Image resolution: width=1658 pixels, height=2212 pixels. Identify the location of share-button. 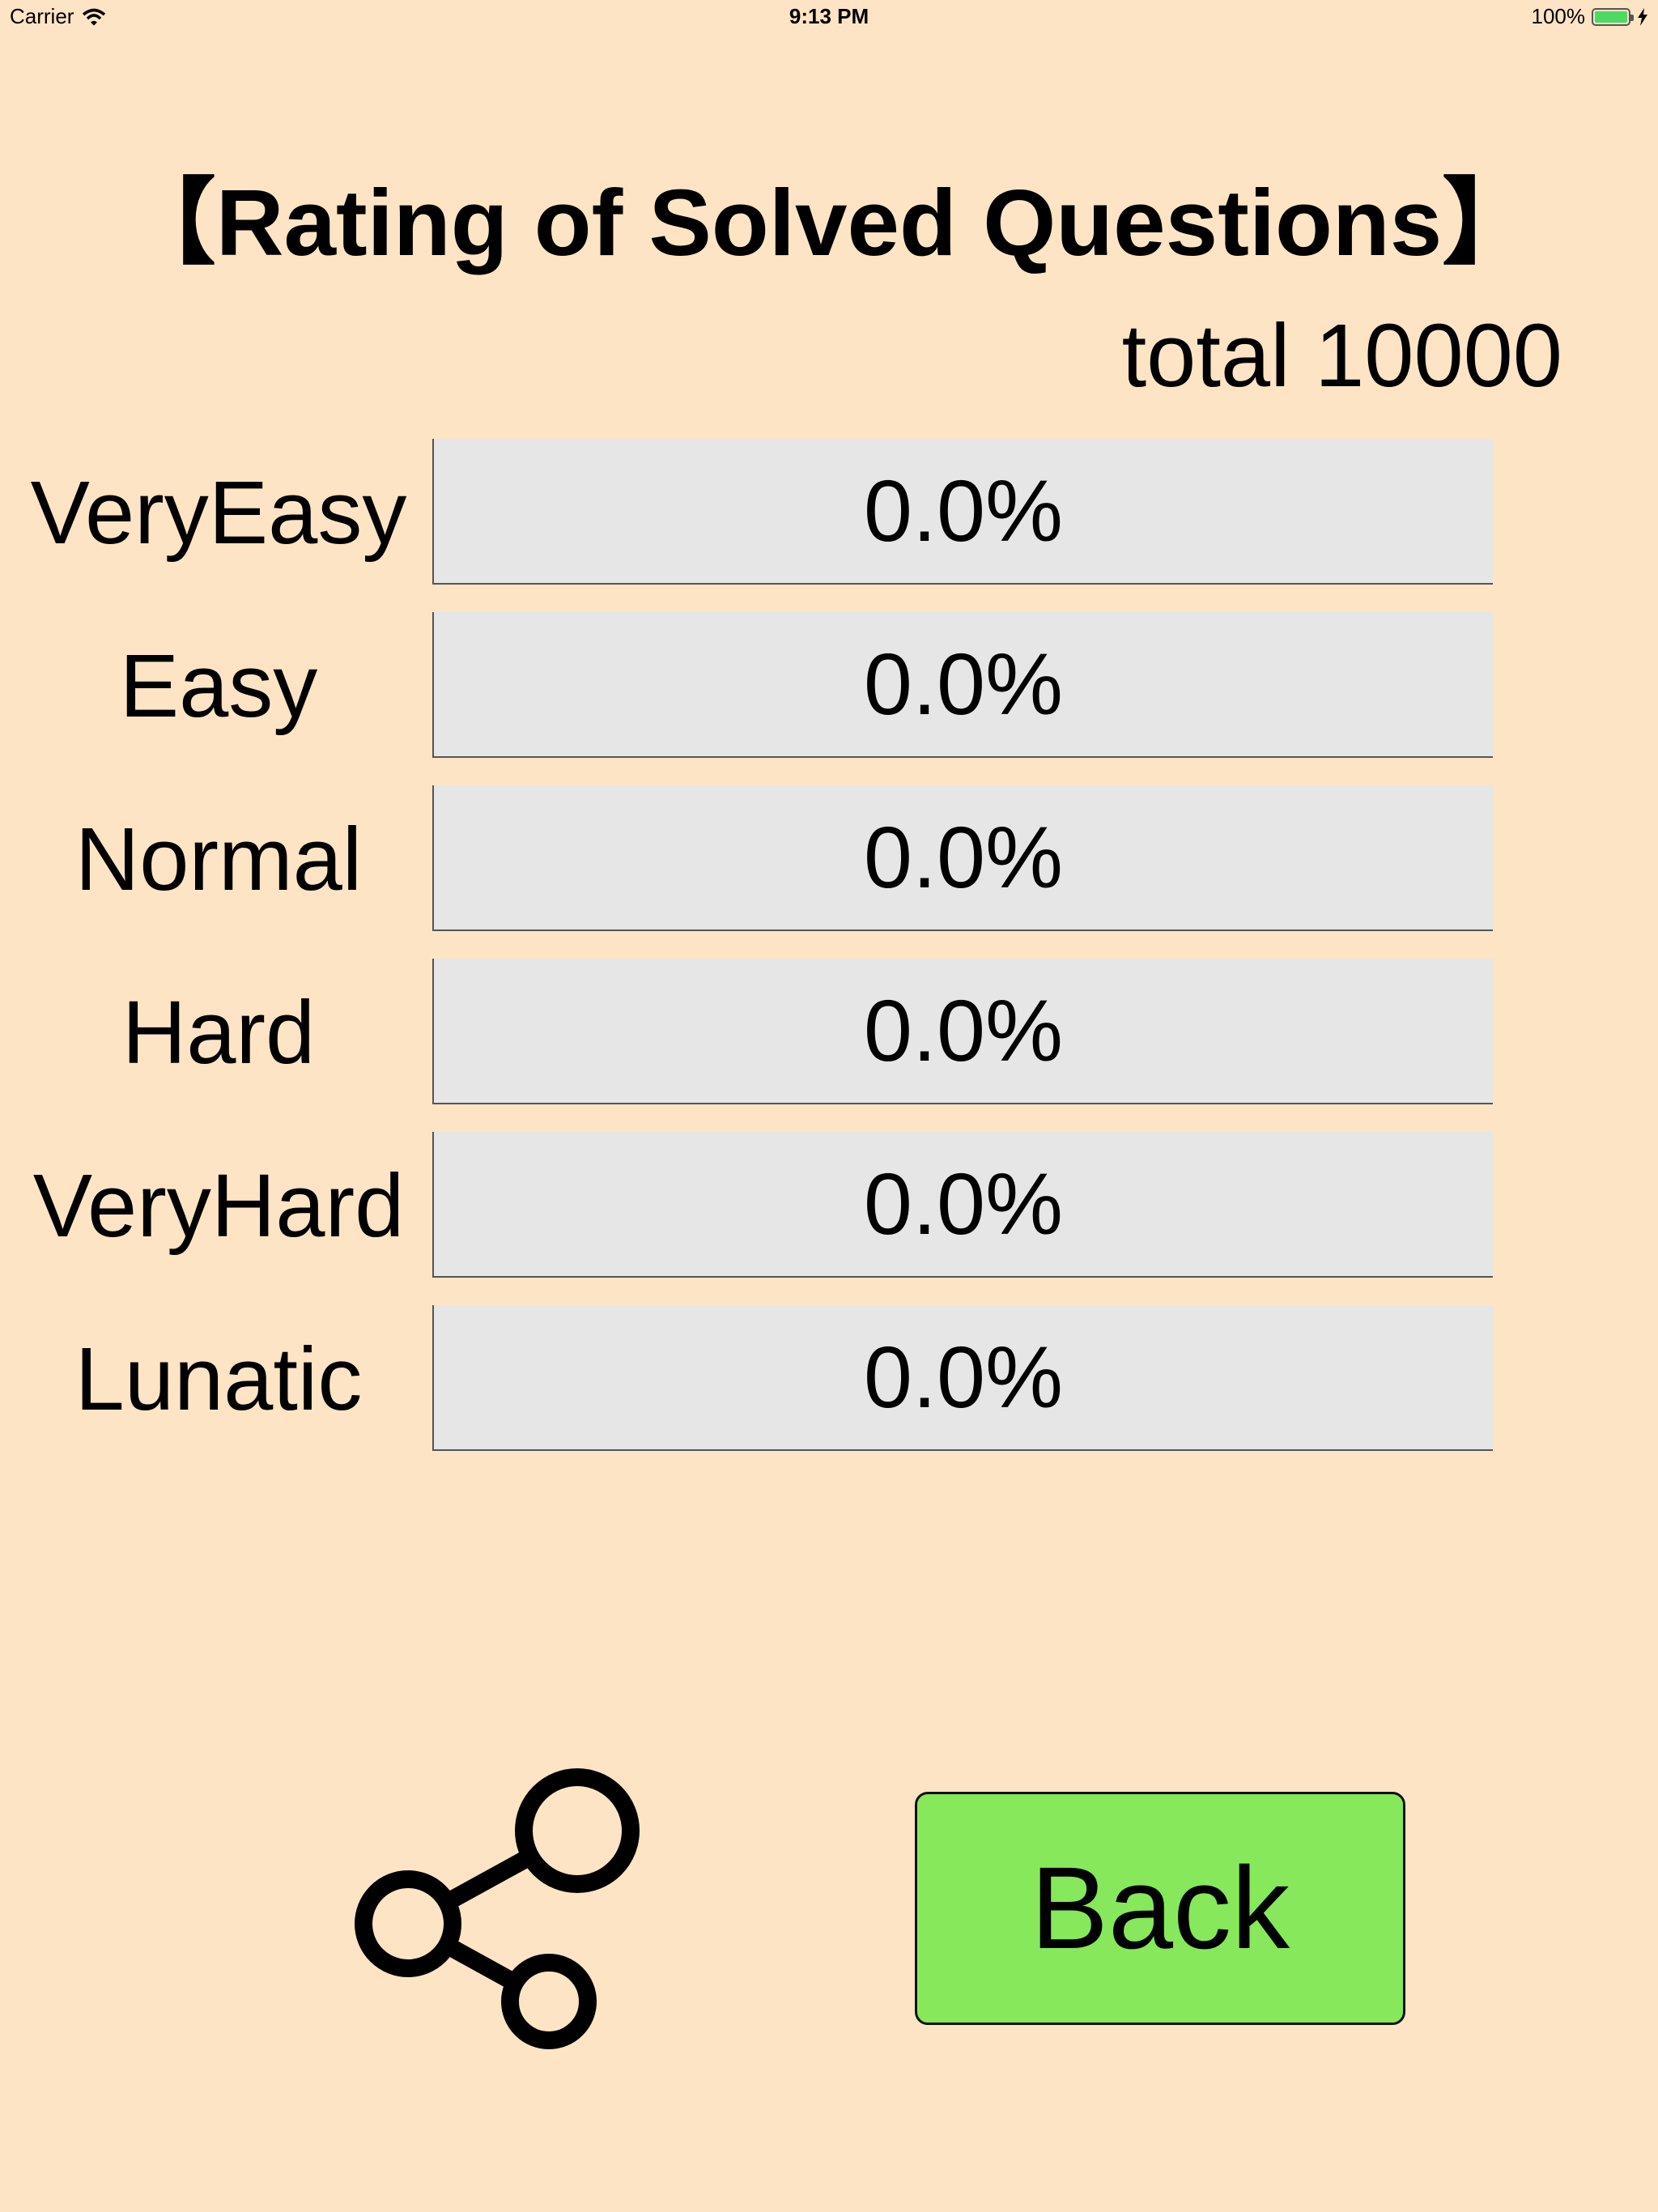
(502, 1907).